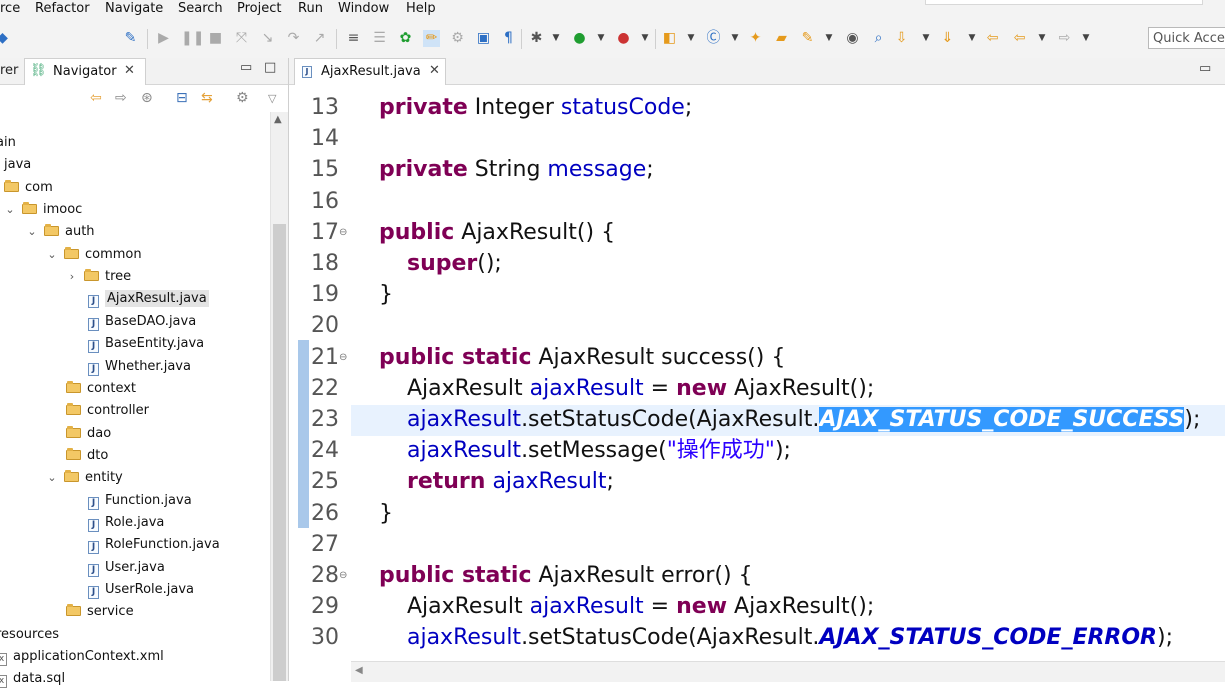  Describe the element at coordinates (28, 188) in the screenshot. I see `tree-item: com` at that location.